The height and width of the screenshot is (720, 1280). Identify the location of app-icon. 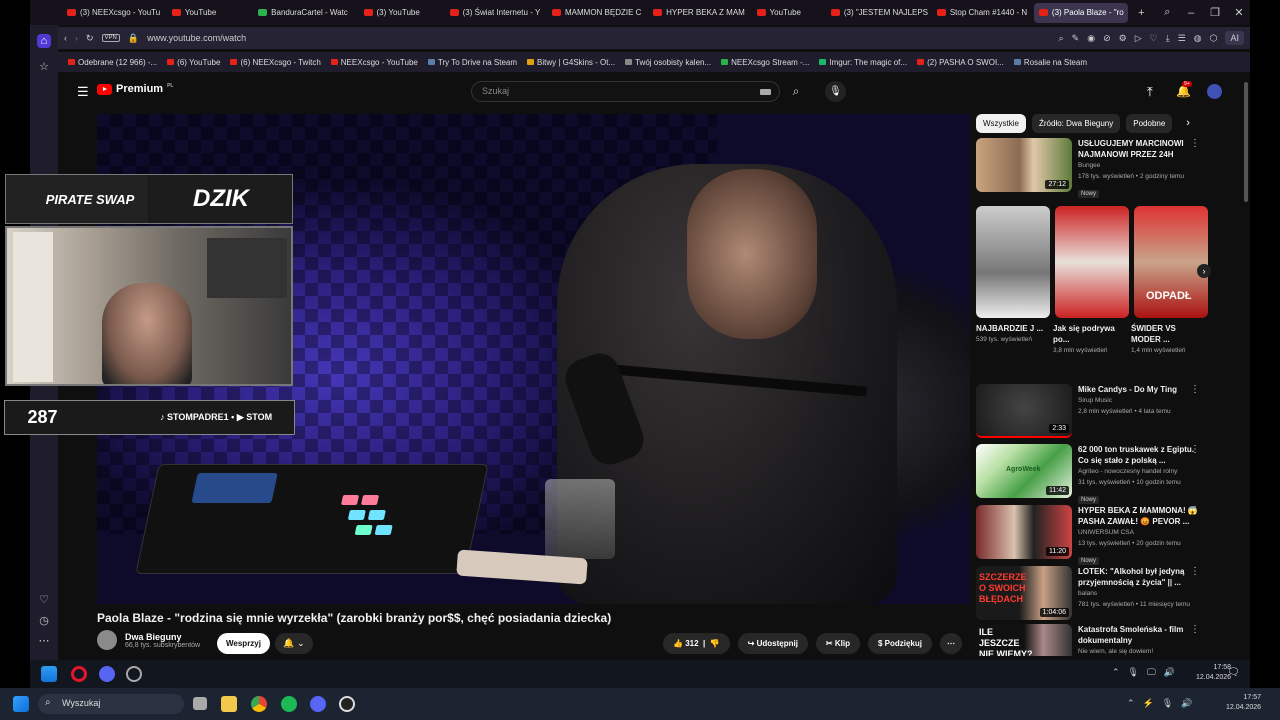
(134, 674).